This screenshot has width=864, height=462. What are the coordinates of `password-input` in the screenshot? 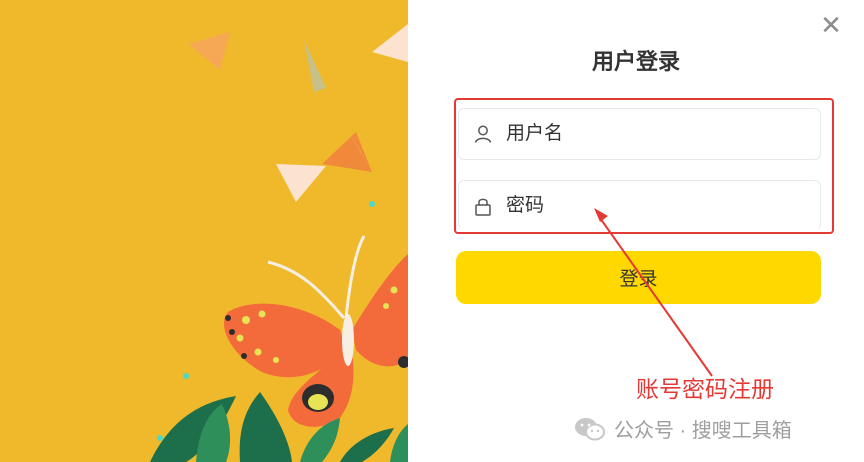 It's located at (646, 205).